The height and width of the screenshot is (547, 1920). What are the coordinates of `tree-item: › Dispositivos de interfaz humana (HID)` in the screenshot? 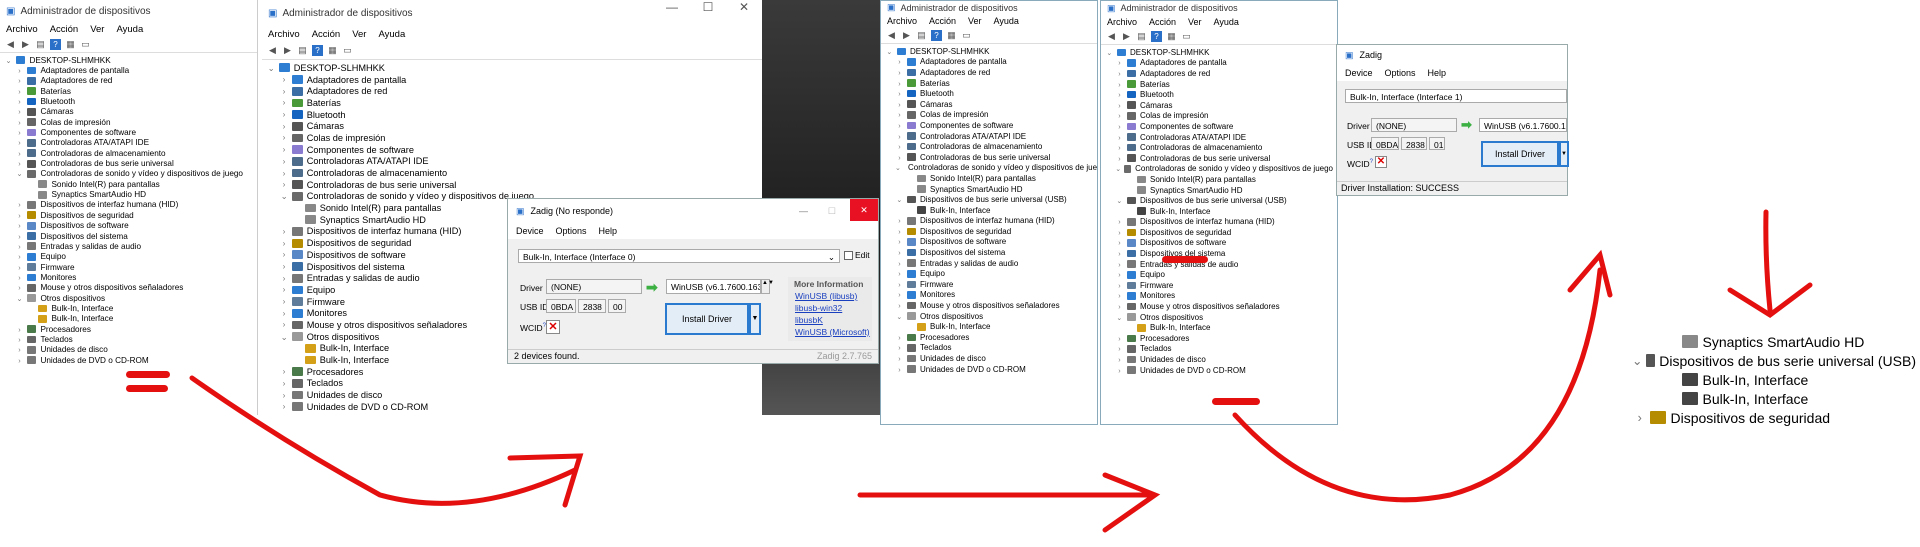 It's located at (1219, 222).